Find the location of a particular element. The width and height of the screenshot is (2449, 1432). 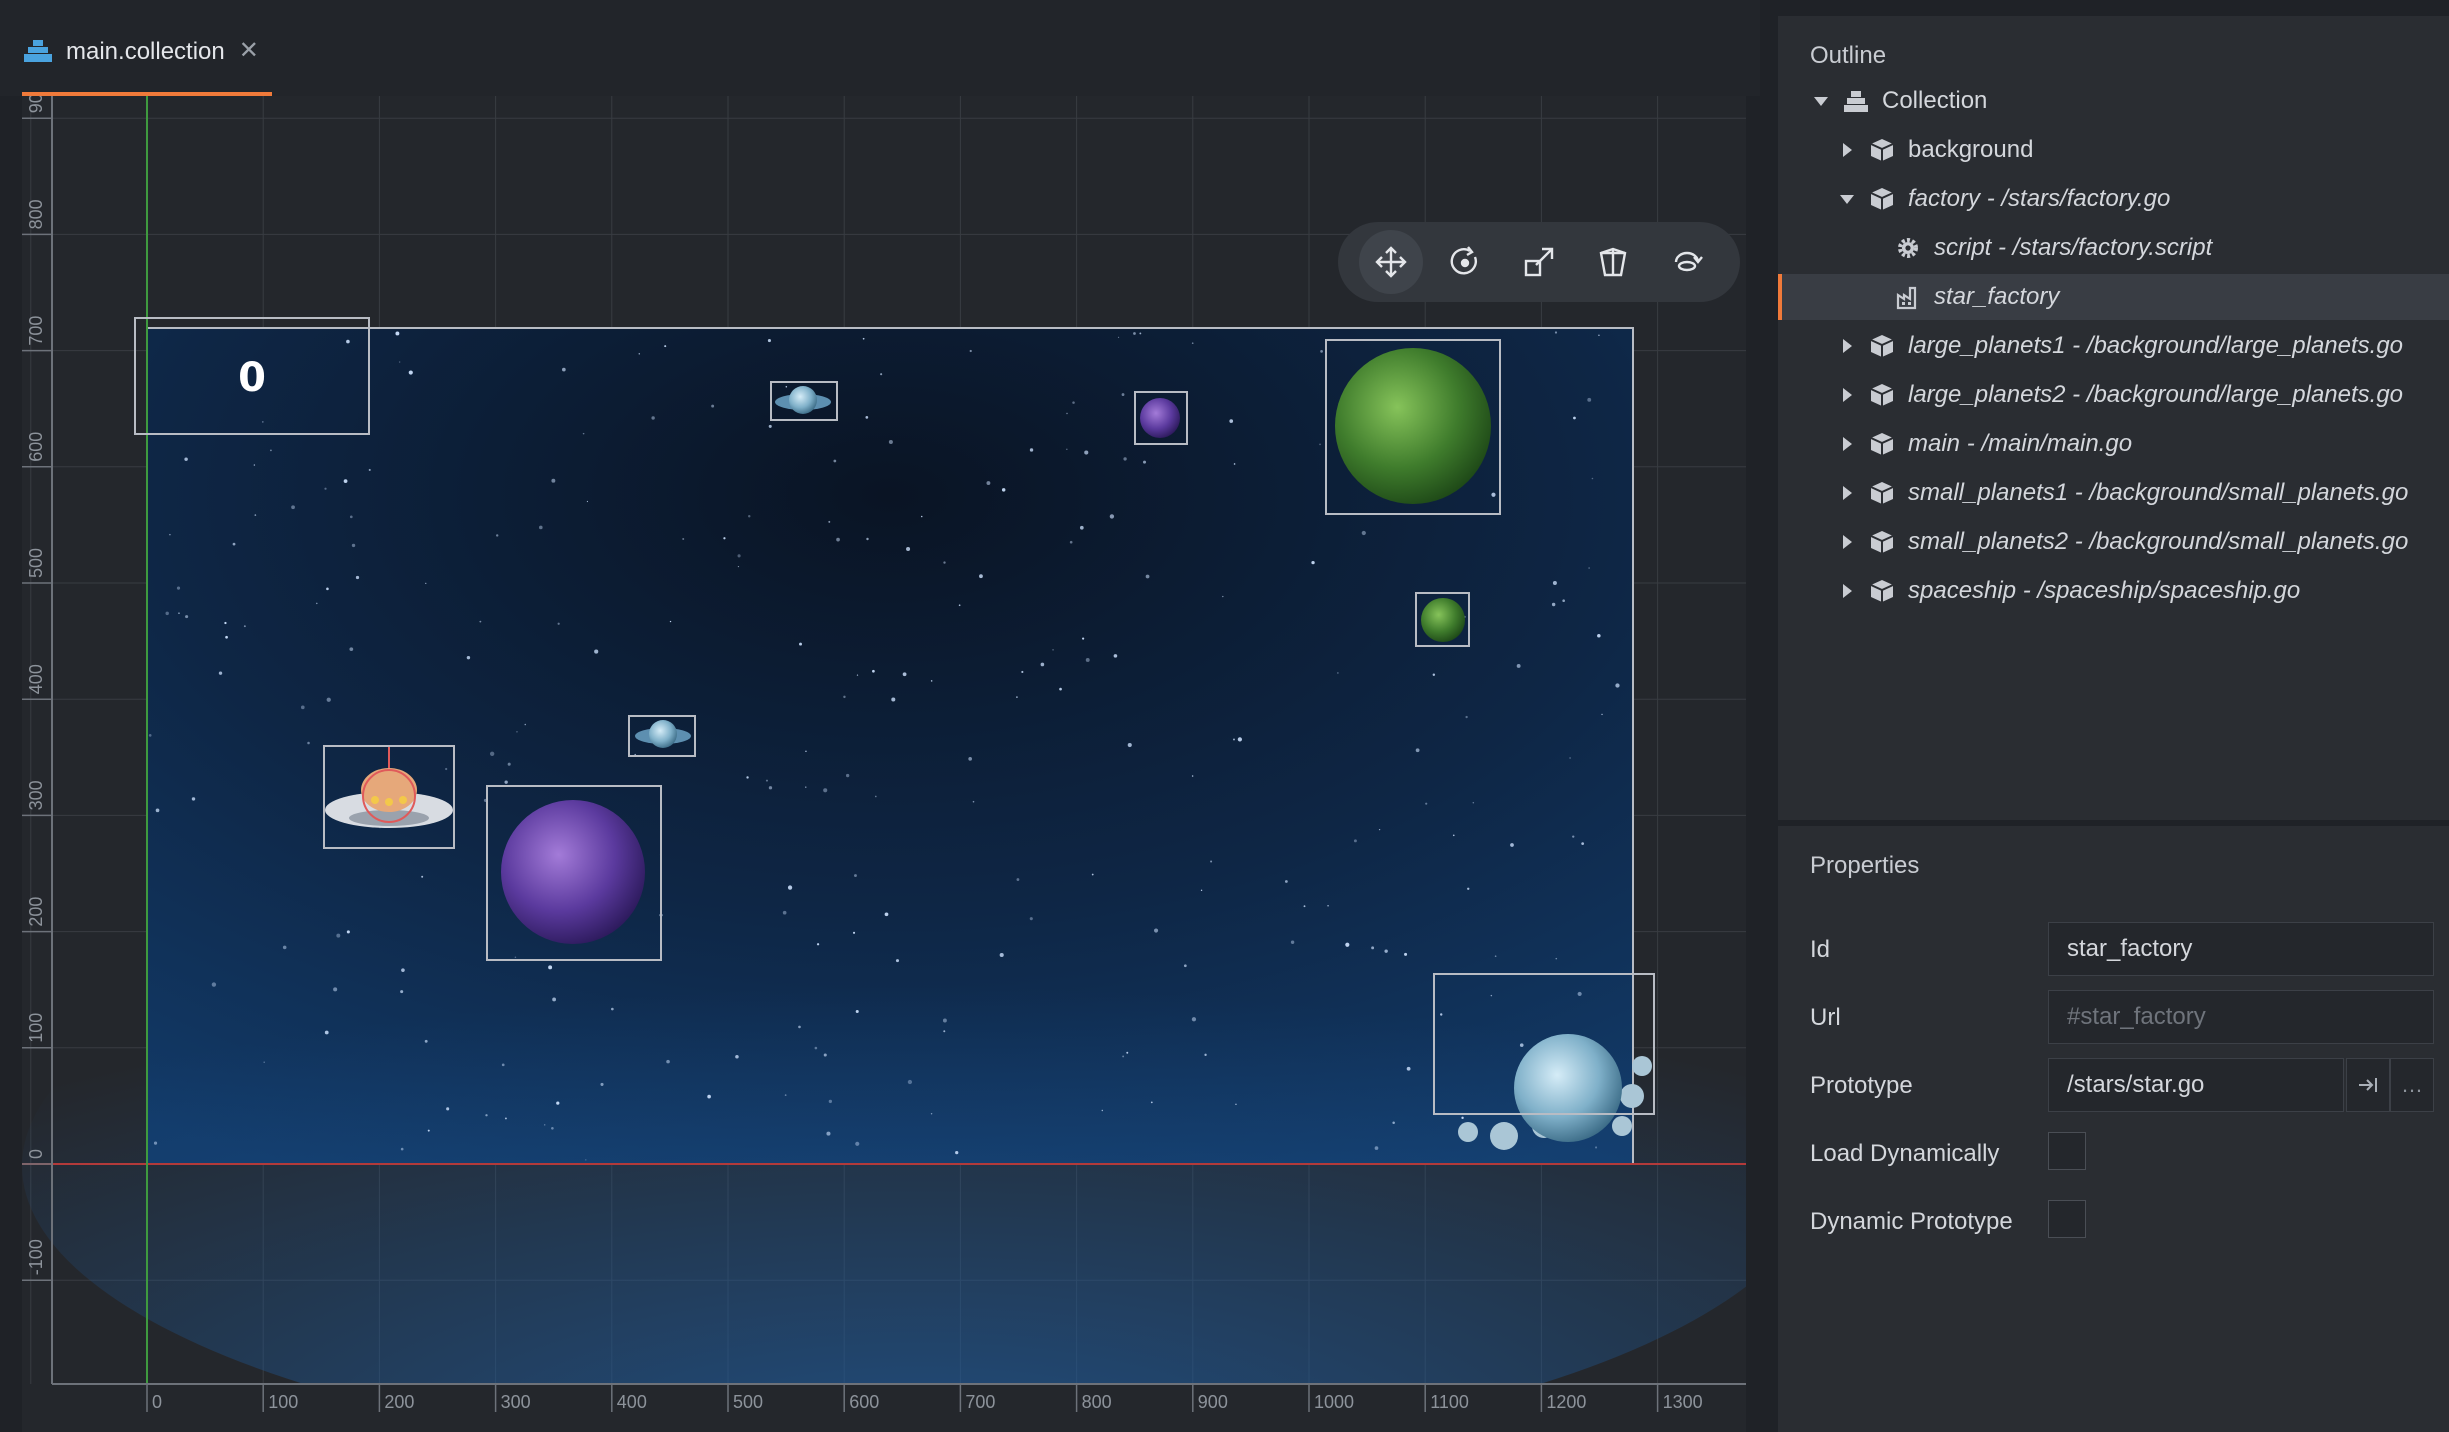

gameobject-icon is located at coordinates (1882, 591).